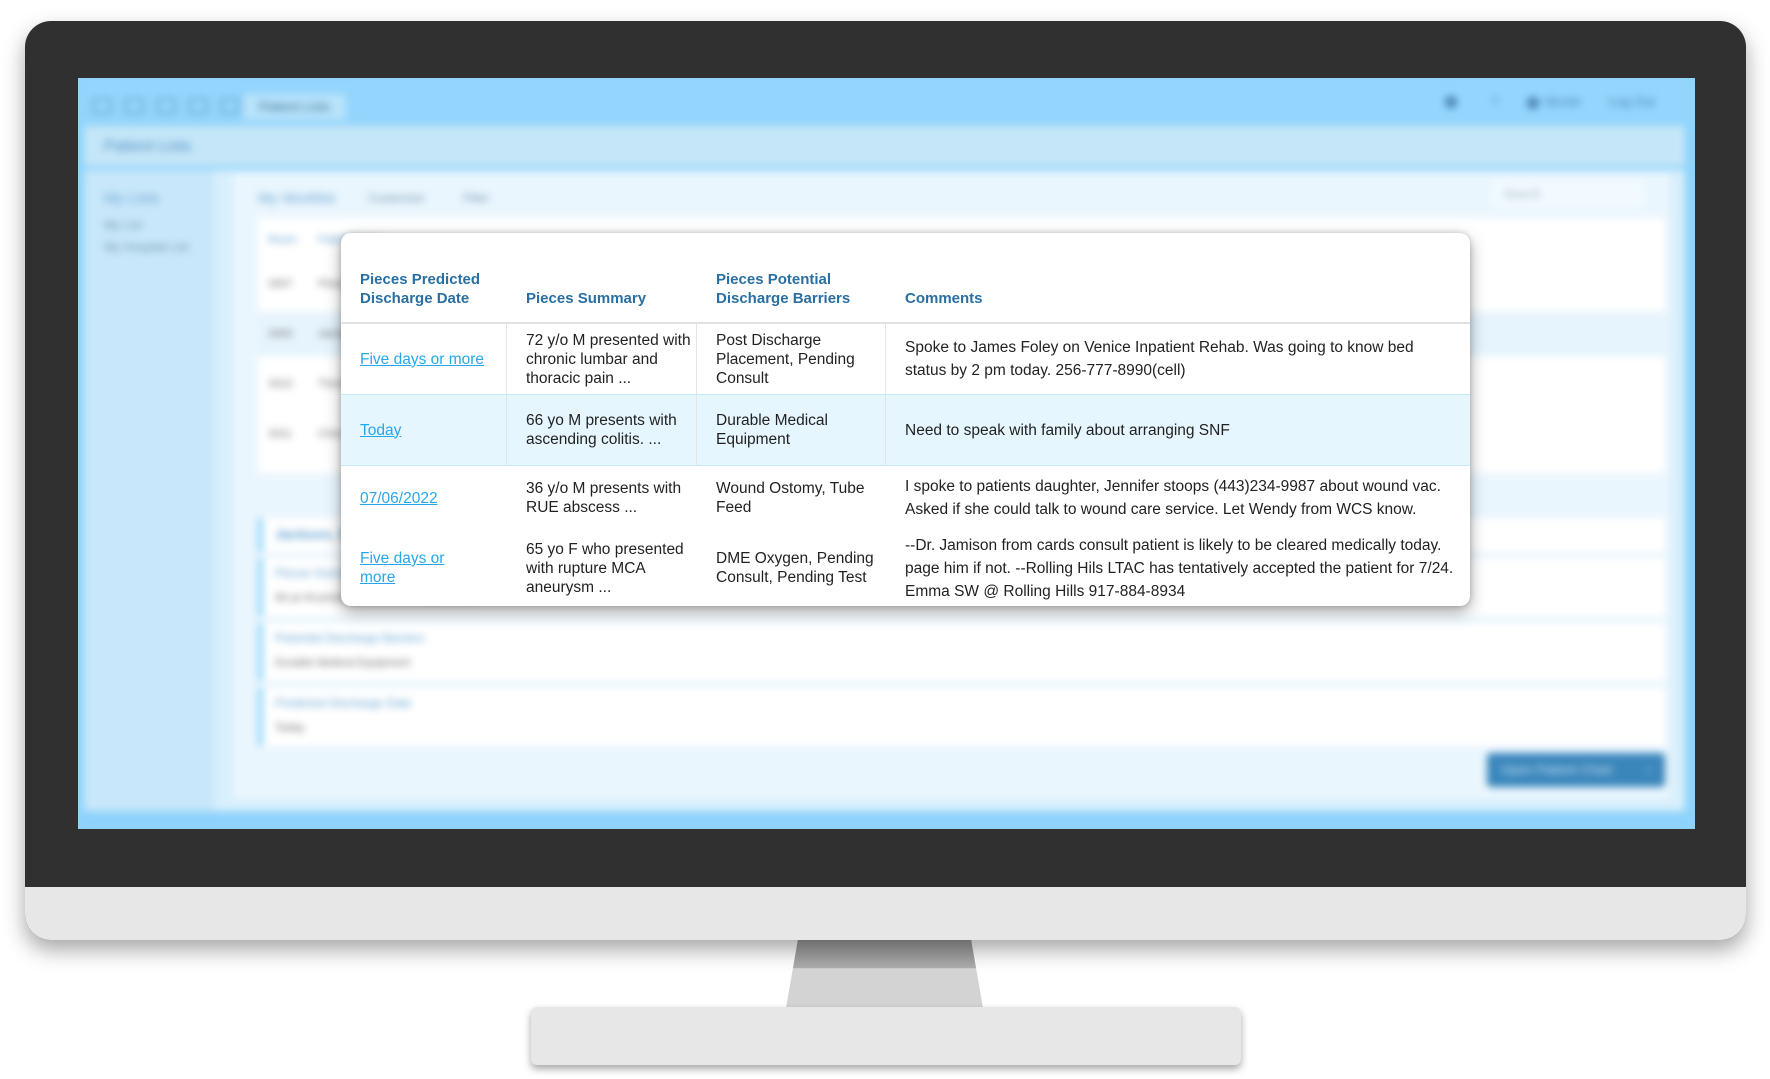 The height and width of the screenshot is (1079, 1770). What do you see at coordinates (602, 278) in the screenshot?
I see `header-summary: Pieces Summary` at bounding box center [602, 278].